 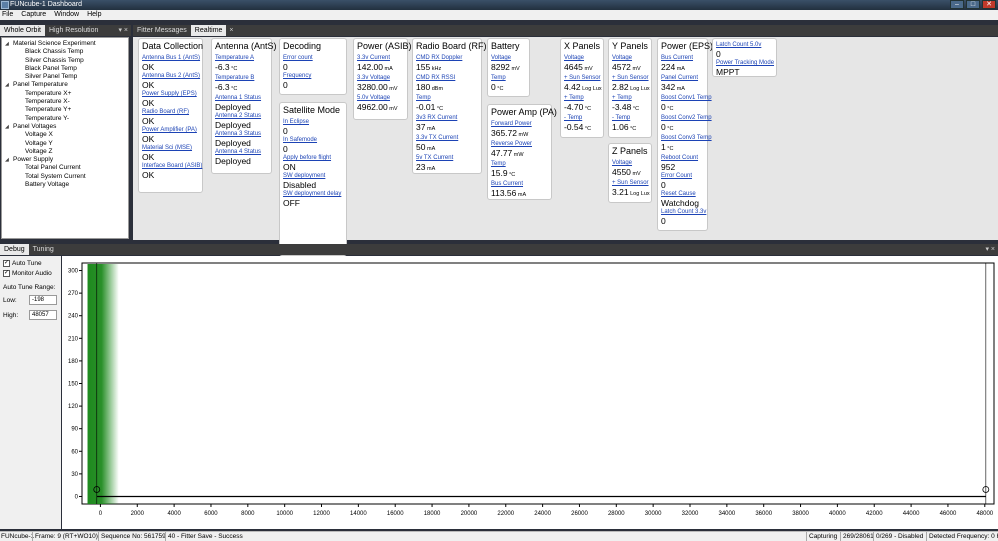 I want to click on telemetry-link: Panel Current, so click(x=682, y=78).